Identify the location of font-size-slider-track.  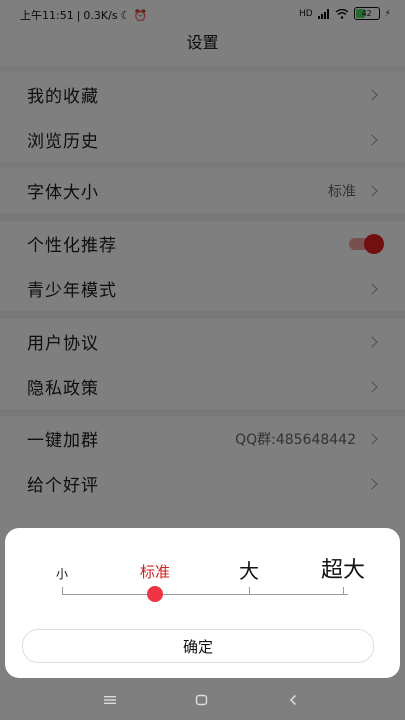
(205, 594).